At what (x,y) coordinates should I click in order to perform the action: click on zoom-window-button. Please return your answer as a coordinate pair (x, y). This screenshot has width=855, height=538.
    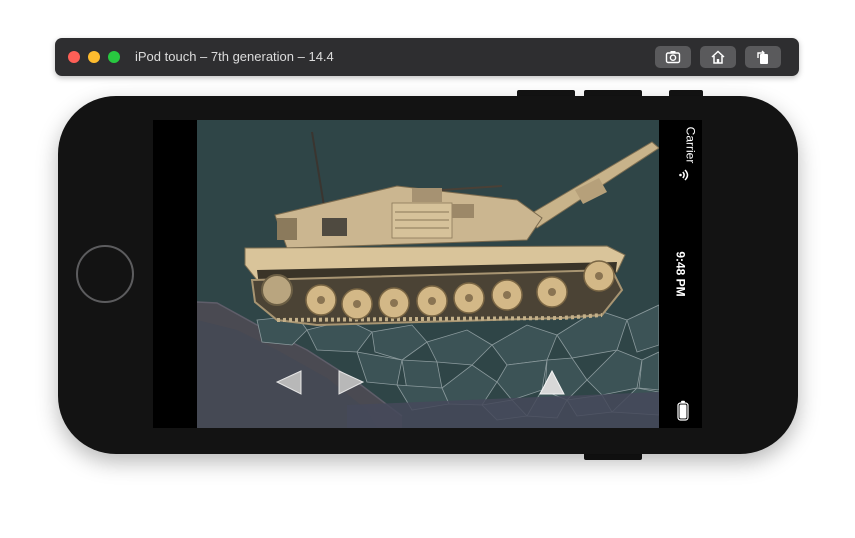
    Looking at the image, I should click on (114, 57).